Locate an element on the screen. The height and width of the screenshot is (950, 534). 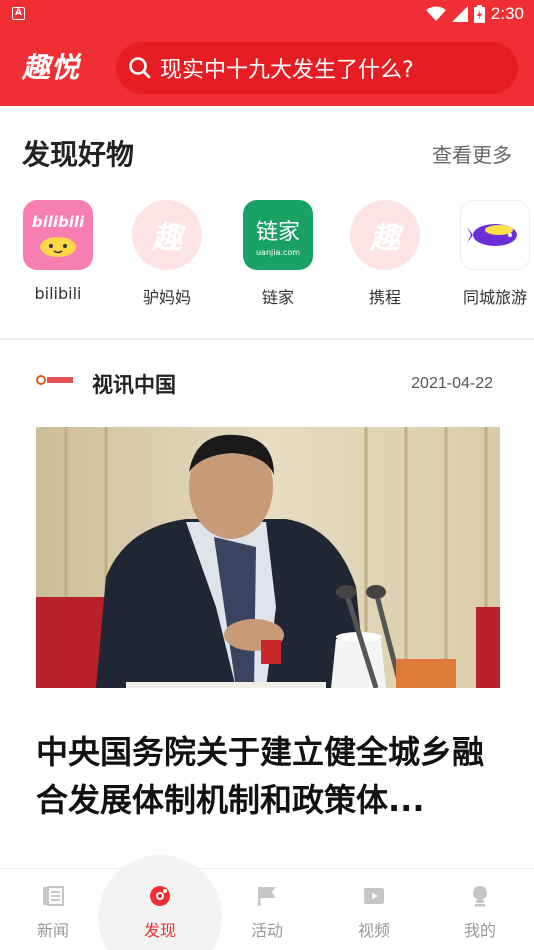
status-icons: 2:30 is located at coordinates (474, 14).